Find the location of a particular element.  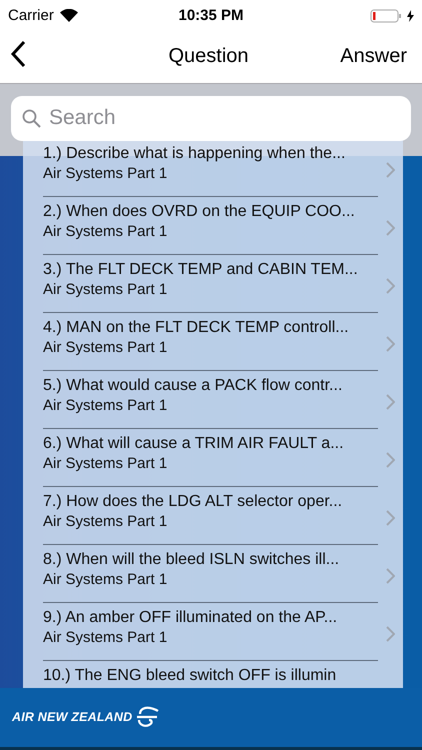

carrier-name: Carrier is located at coordinates (31, 15).